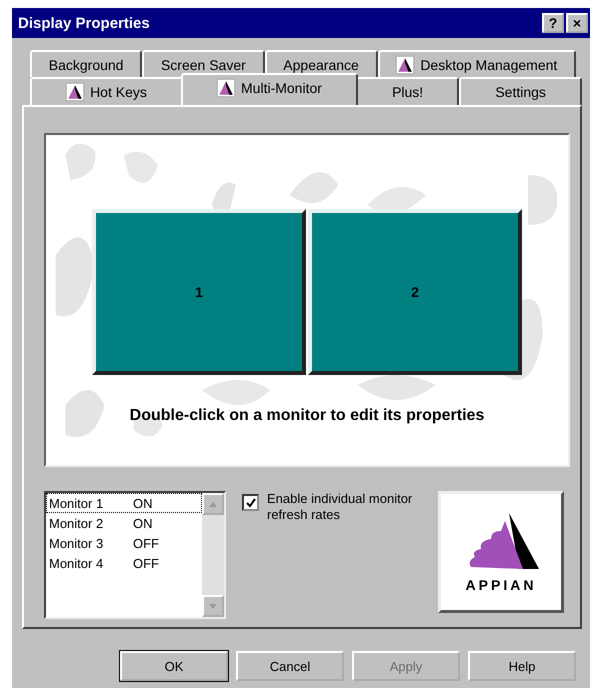 This screenshot has height=688, width=600. Describe the element at coordinates (213, 555) in the screenshot. I see `scrollbar` at that location.